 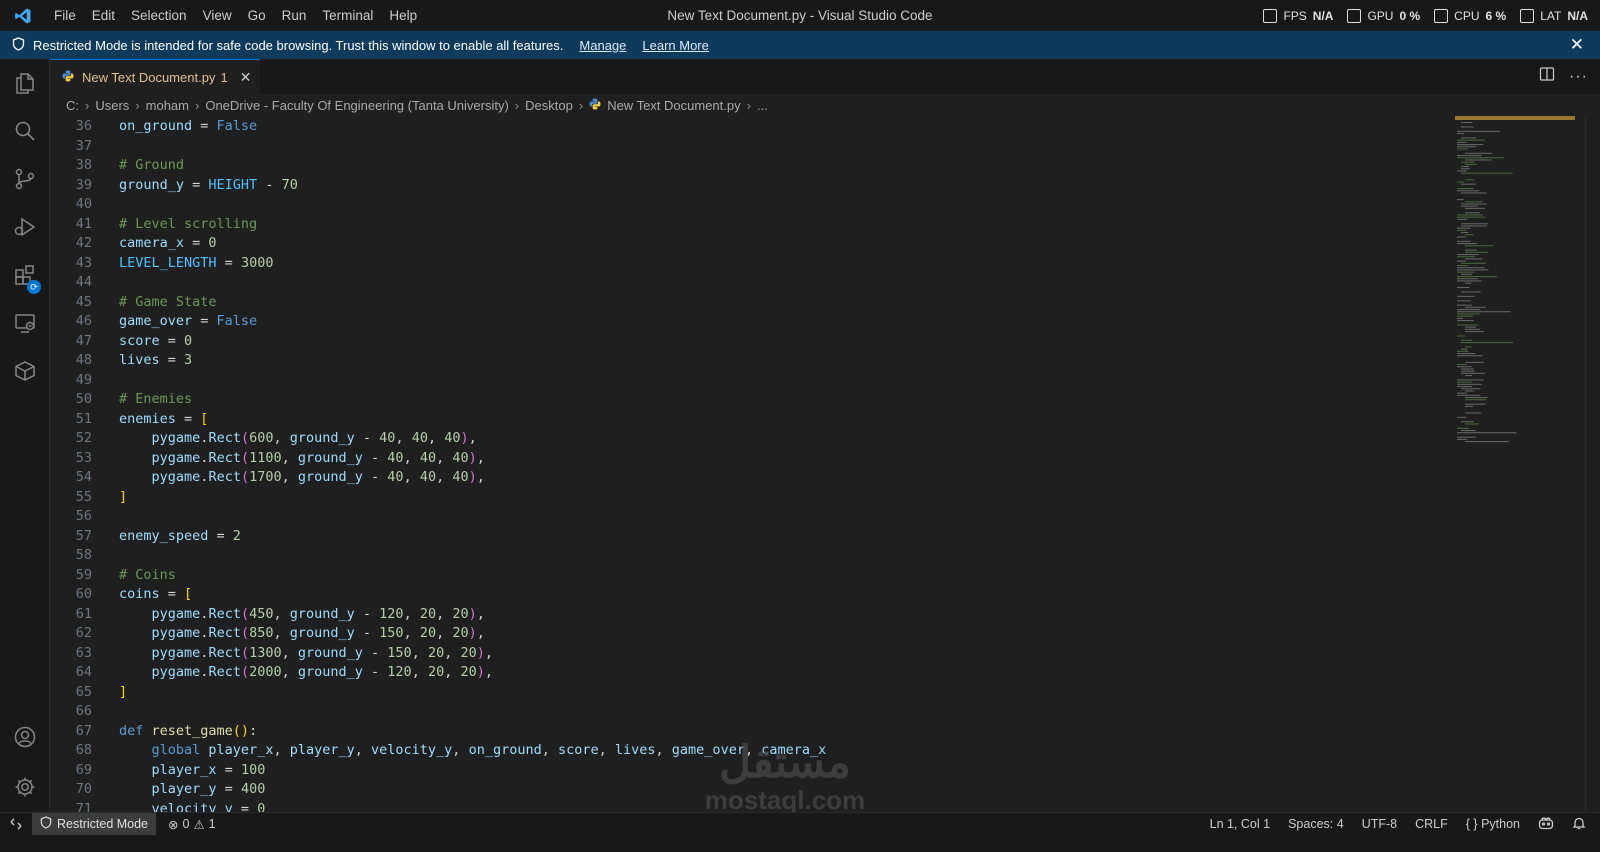 What do you see at coordinates (755, 244) in the screenshot?
I see `code-line: 42 camera_x = 0` at bounding box center [755, 244].